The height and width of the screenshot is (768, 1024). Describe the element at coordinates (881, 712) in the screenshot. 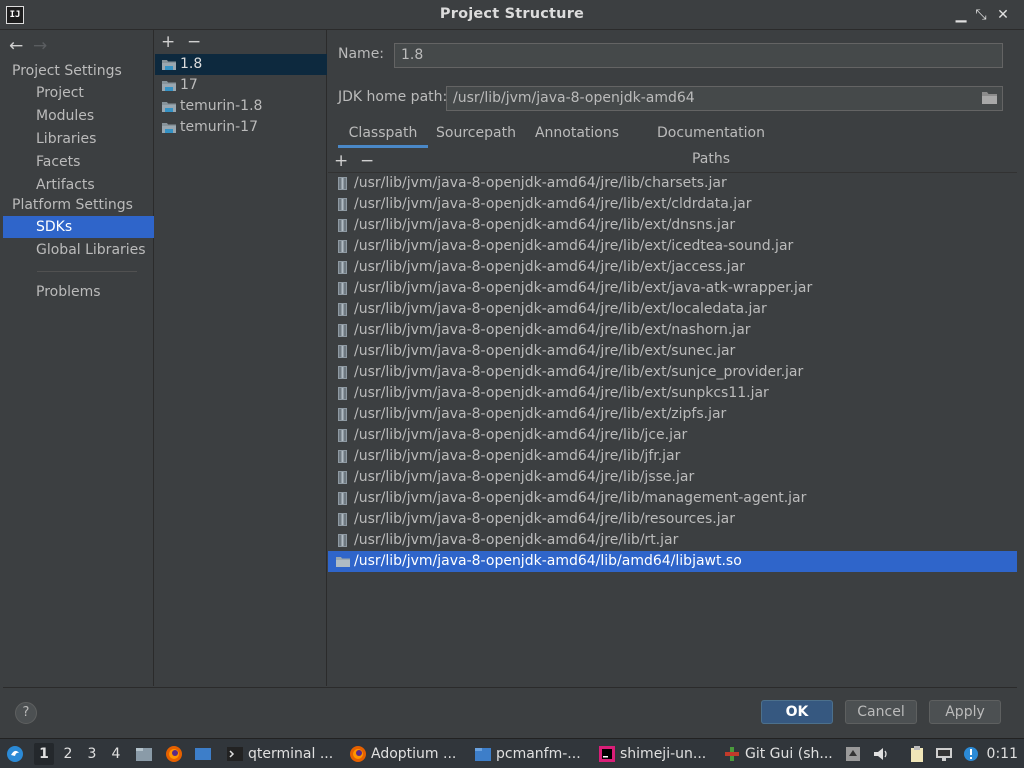

I see `cancel-button: Cancel` at that location.